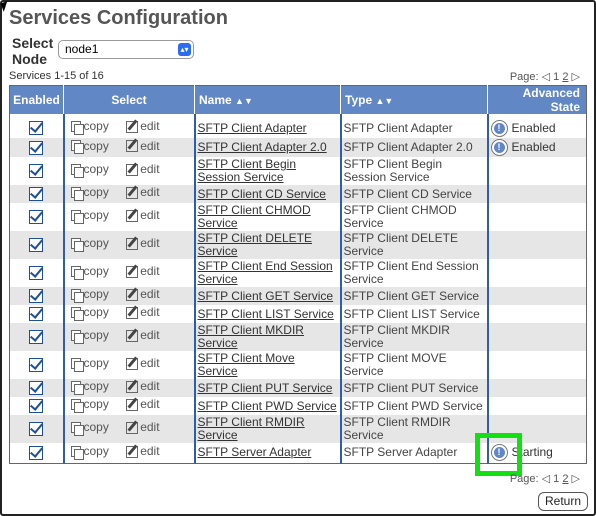 The image size is (596, 516). What do you see at coordinates (267, 406) in the screenshot?
I see `service-name-link: SFTP Client PWD Service` at bounding box center [267, 406].